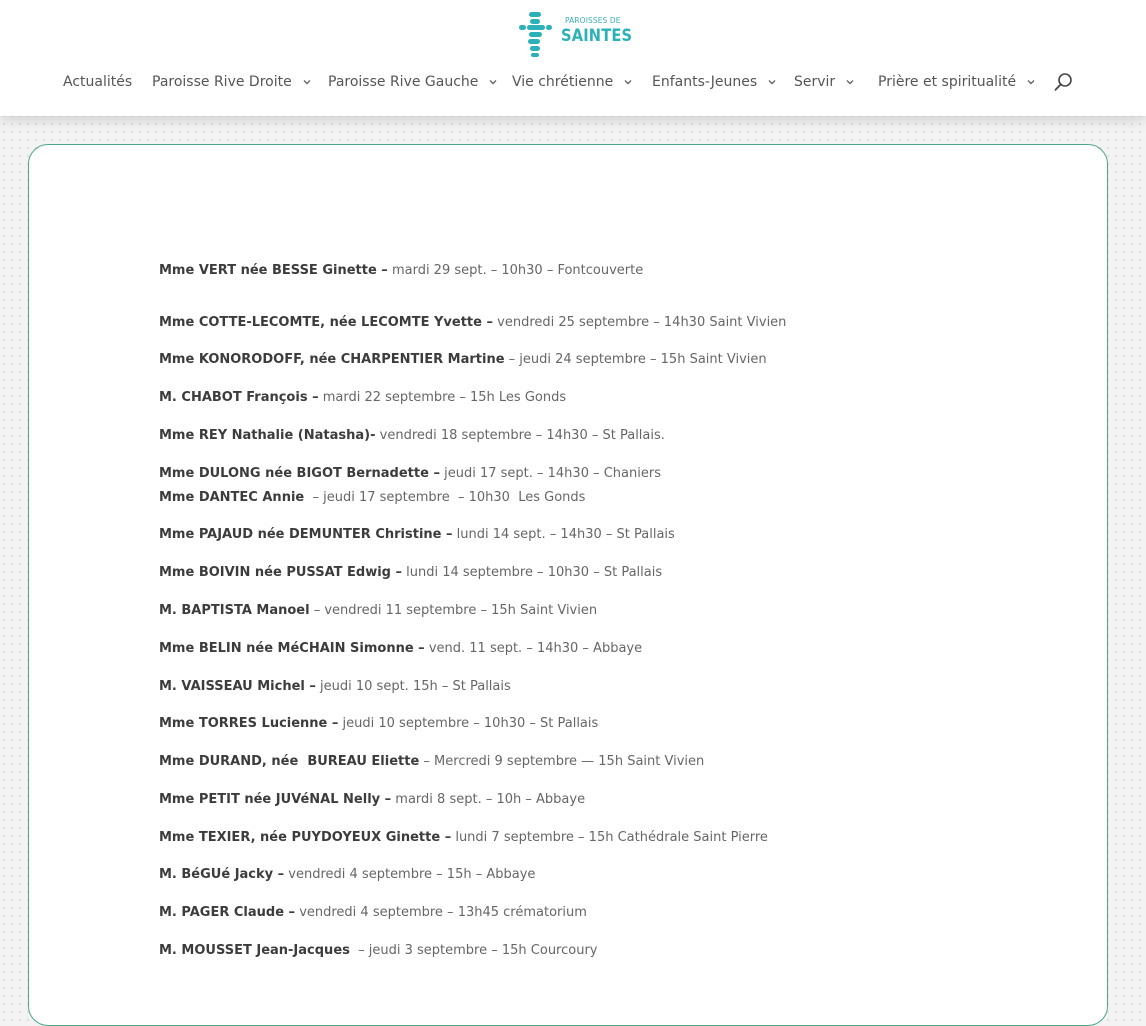 The width and height of the screenshot is (1146, 1026). What do you see at coordinates (222, 874) in the screenshot?
I see `obituary-name: M. BéGUé Jacky –` at bounding box center [222, 874].